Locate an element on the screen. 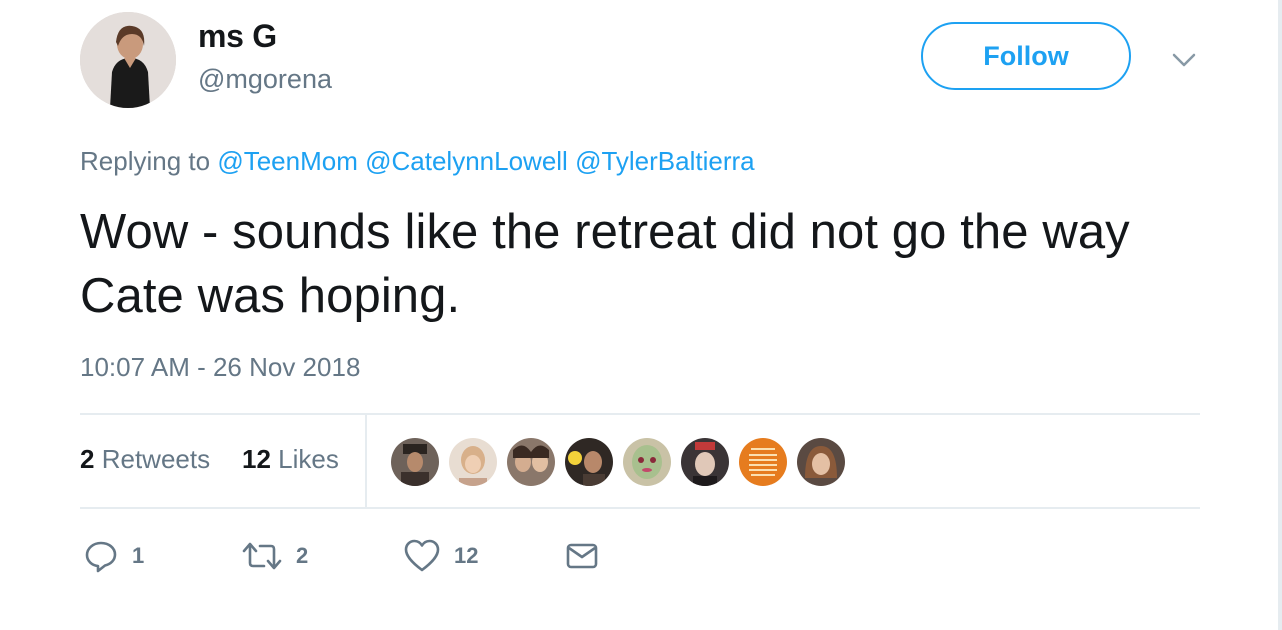 Image resolution: width=1282 pixels, height=630 pixels. retweets-count: 2 is located at coordinates (87, 459).